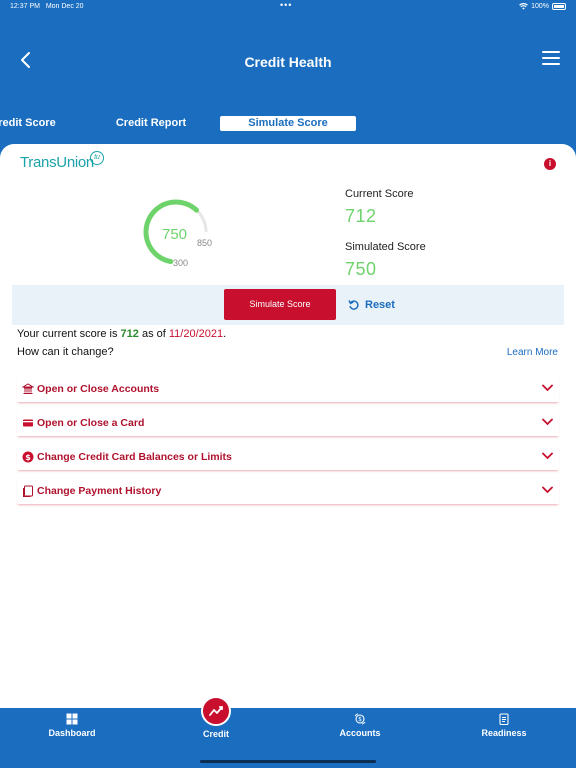  What do you see at coordinates (225, 334) in the screenshot?
I see `summary-suffix: .` at bounding box center [225, 334].